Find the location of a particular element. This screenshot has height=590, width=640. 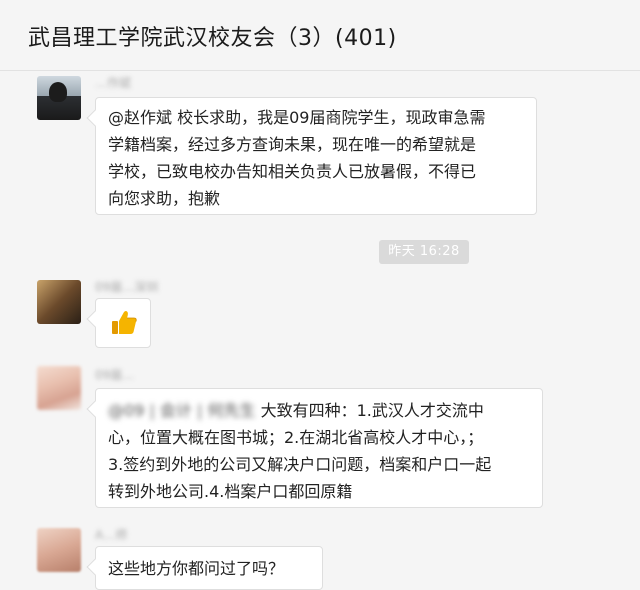

message-bubble: 这些地方你都问过了吗？ is located at coordinates (209, 568).